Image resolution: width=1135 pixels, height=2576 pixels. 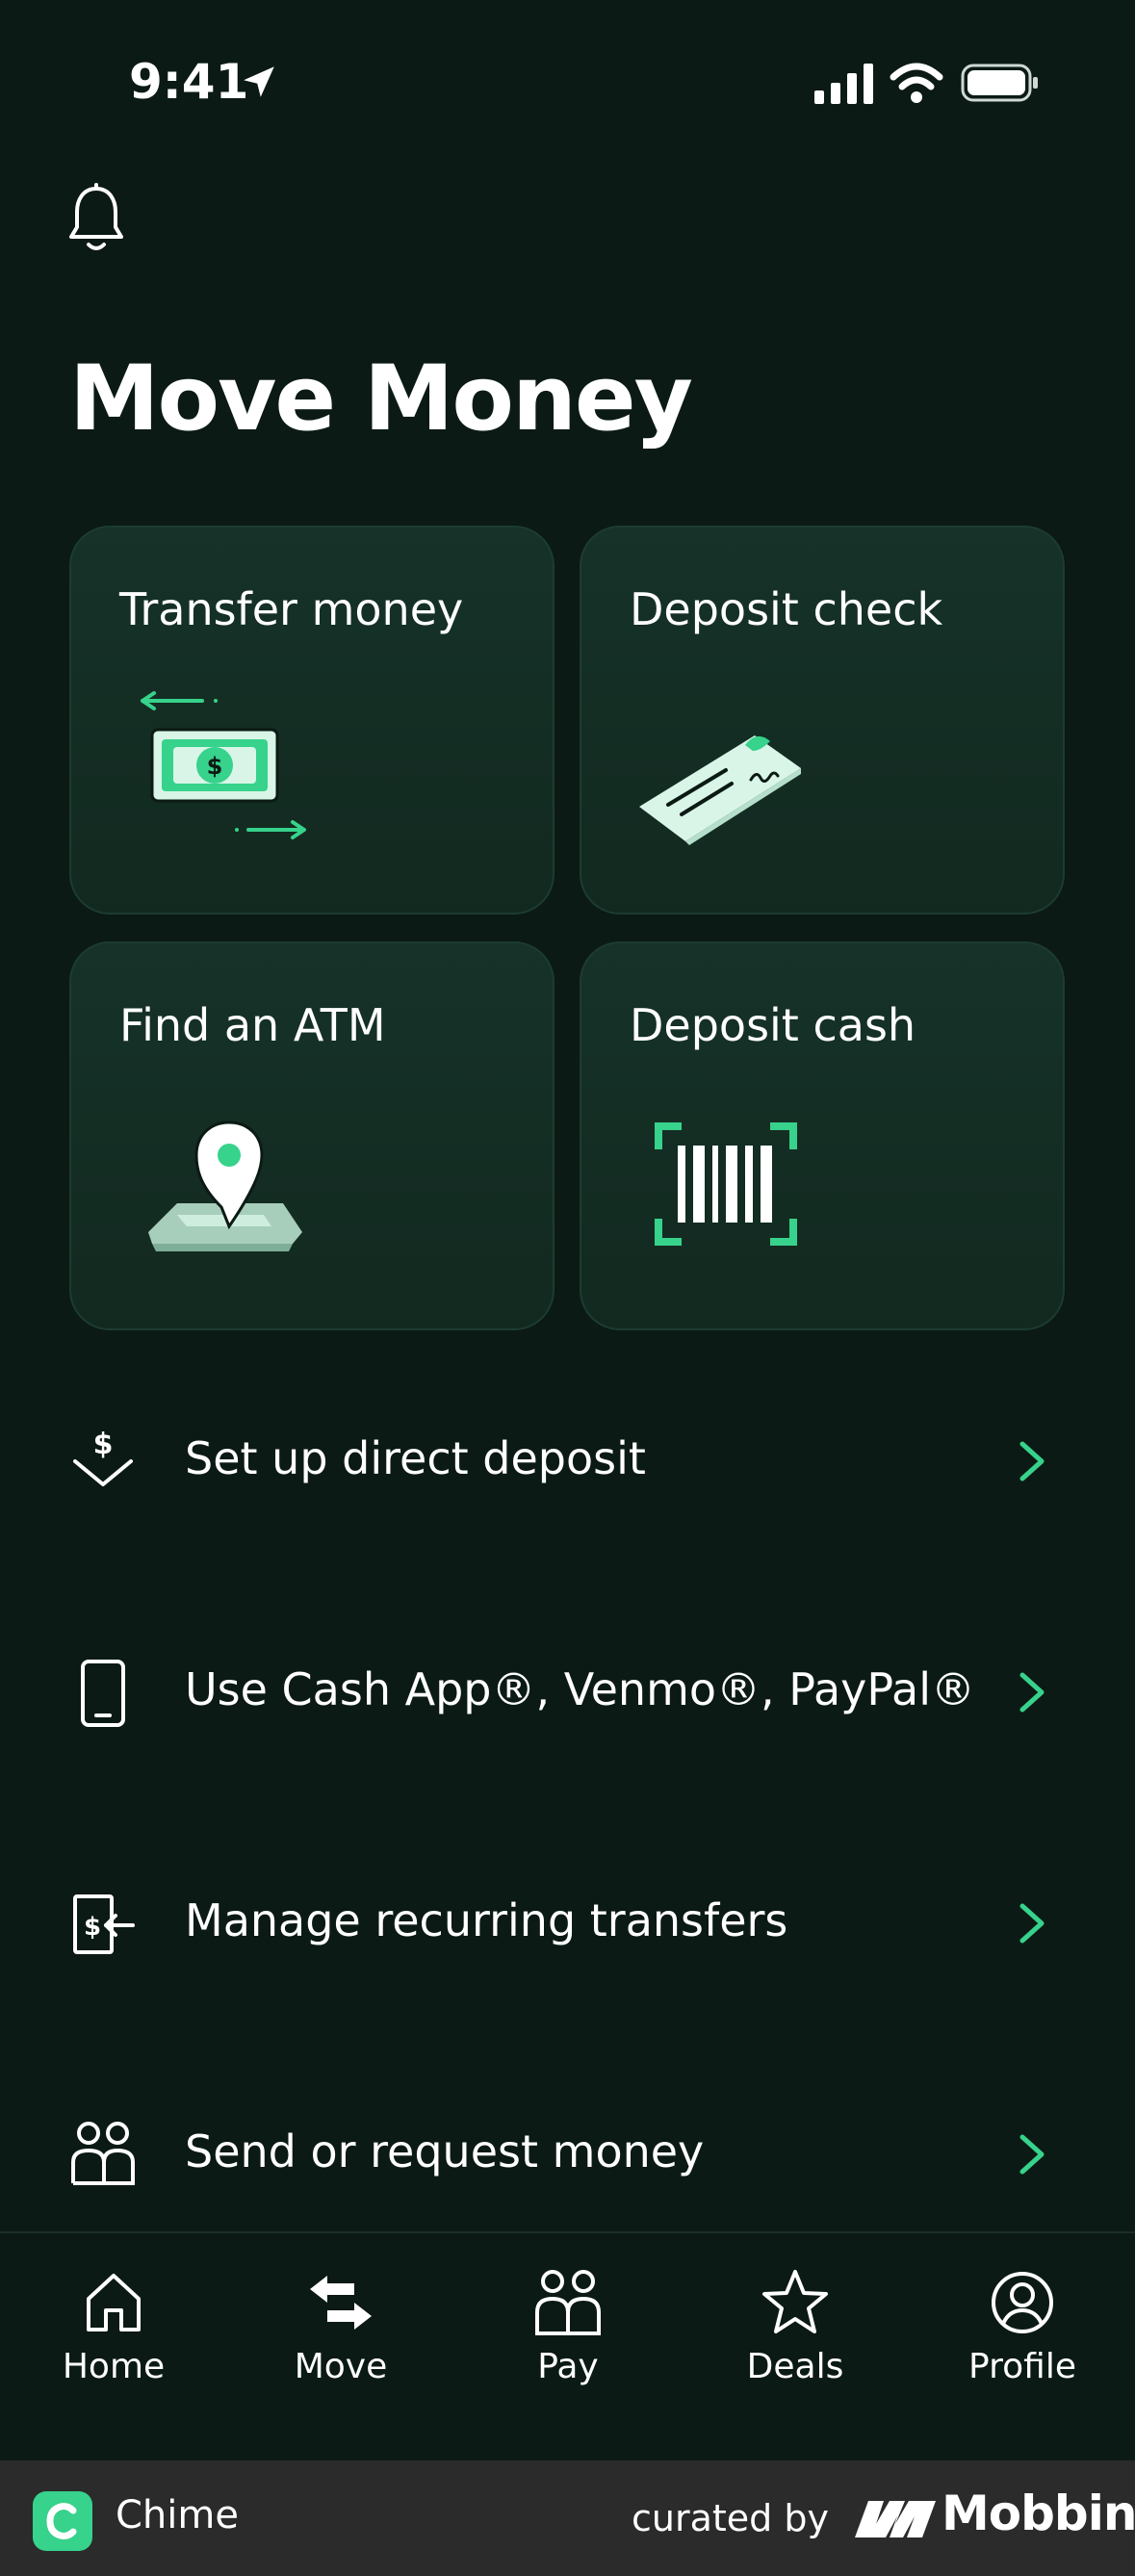 I want to click on signal-icon, so click(x=843, y=84).